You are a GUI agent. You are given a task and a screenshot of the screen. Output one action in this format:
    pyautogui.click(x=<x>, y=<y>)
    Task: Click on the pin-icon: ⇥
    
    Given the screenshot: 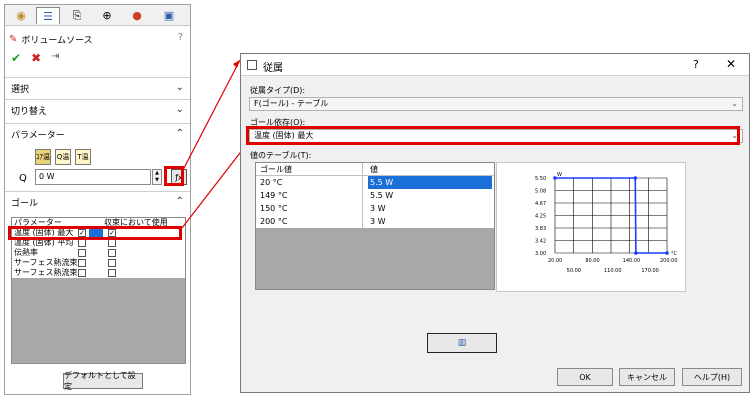 What is the action you would take?
    pyautogui.click(x=55, y=58)
    